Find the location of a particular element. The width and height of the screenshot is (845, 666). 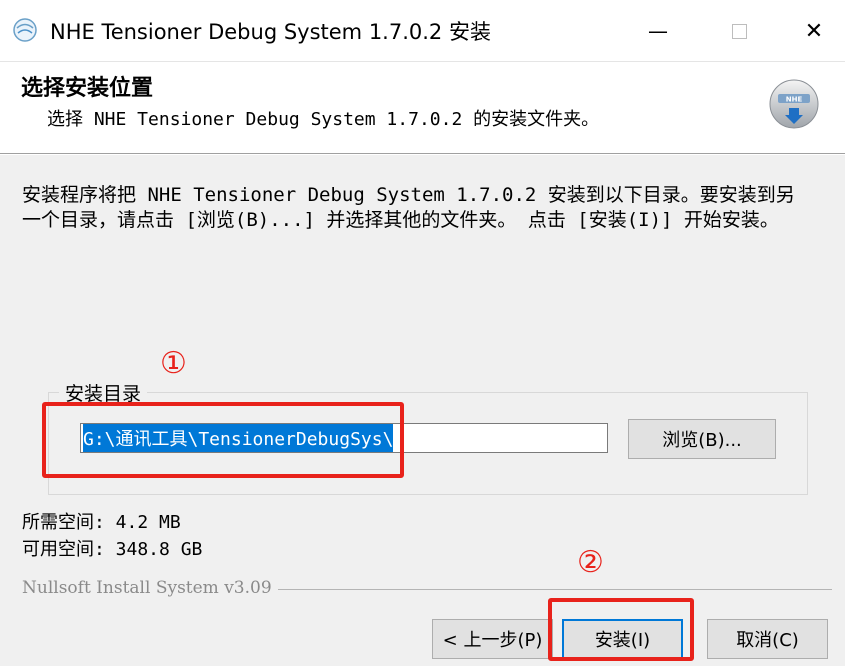

cancel-button: 取消(C) is located at coordinates (767, 639).